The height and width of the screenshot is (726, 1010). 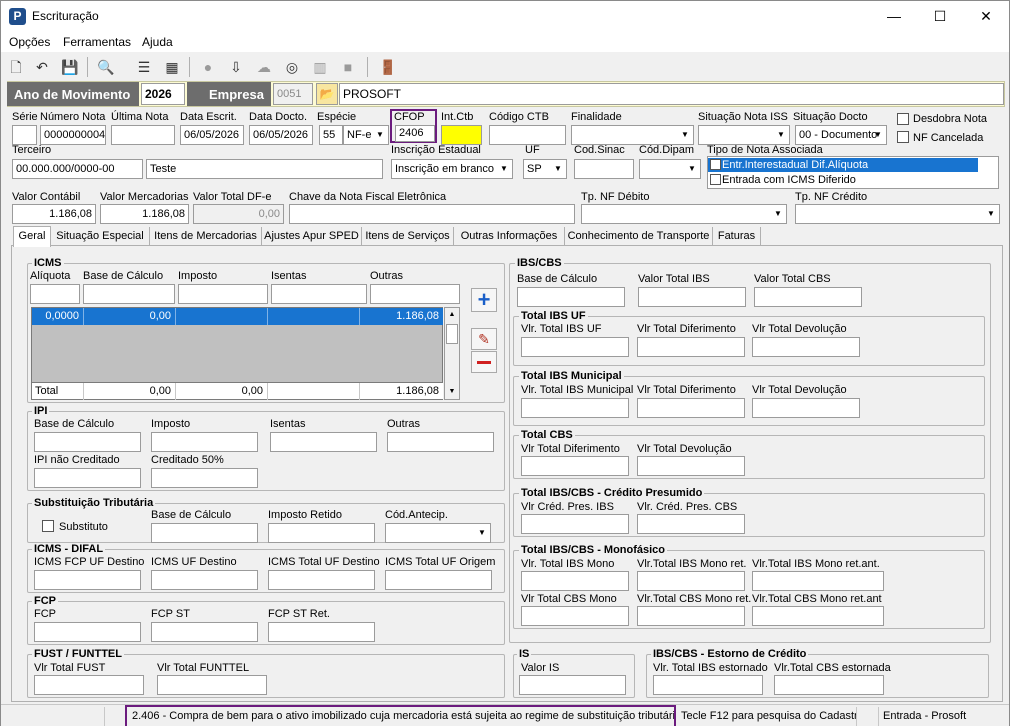 I want to click on situacao-iss-select: ▼, so click(x=744, y=135).